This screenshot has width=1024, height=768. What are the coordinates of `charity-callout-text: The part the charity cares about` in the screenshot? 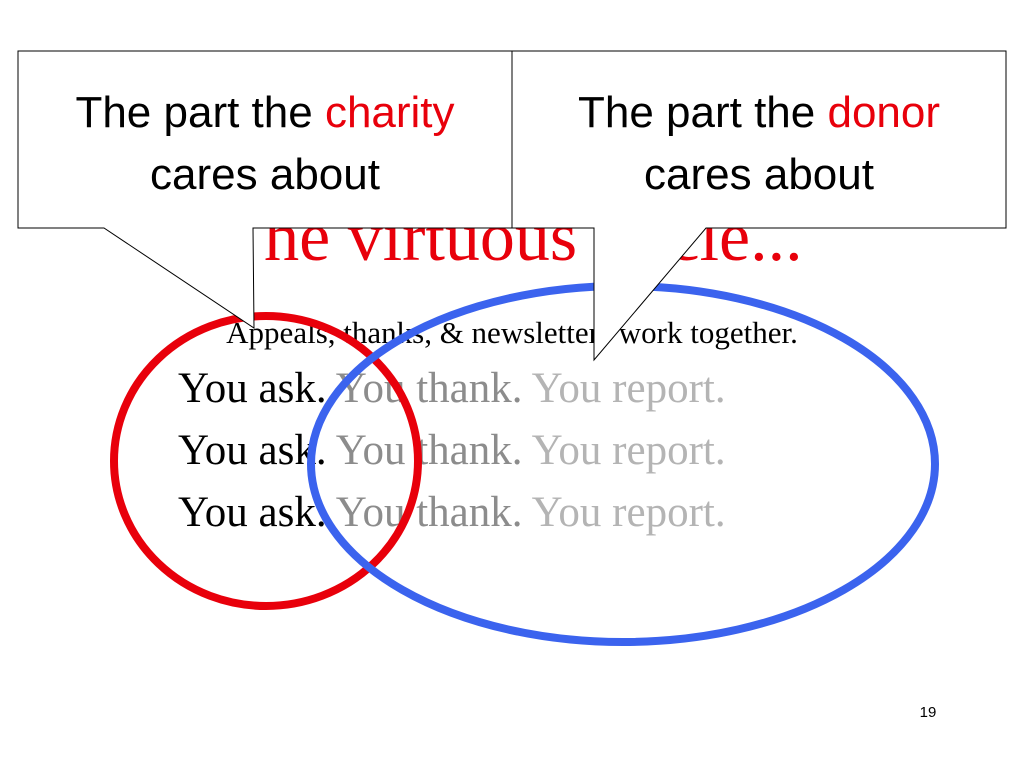 It's located at (265, 144).